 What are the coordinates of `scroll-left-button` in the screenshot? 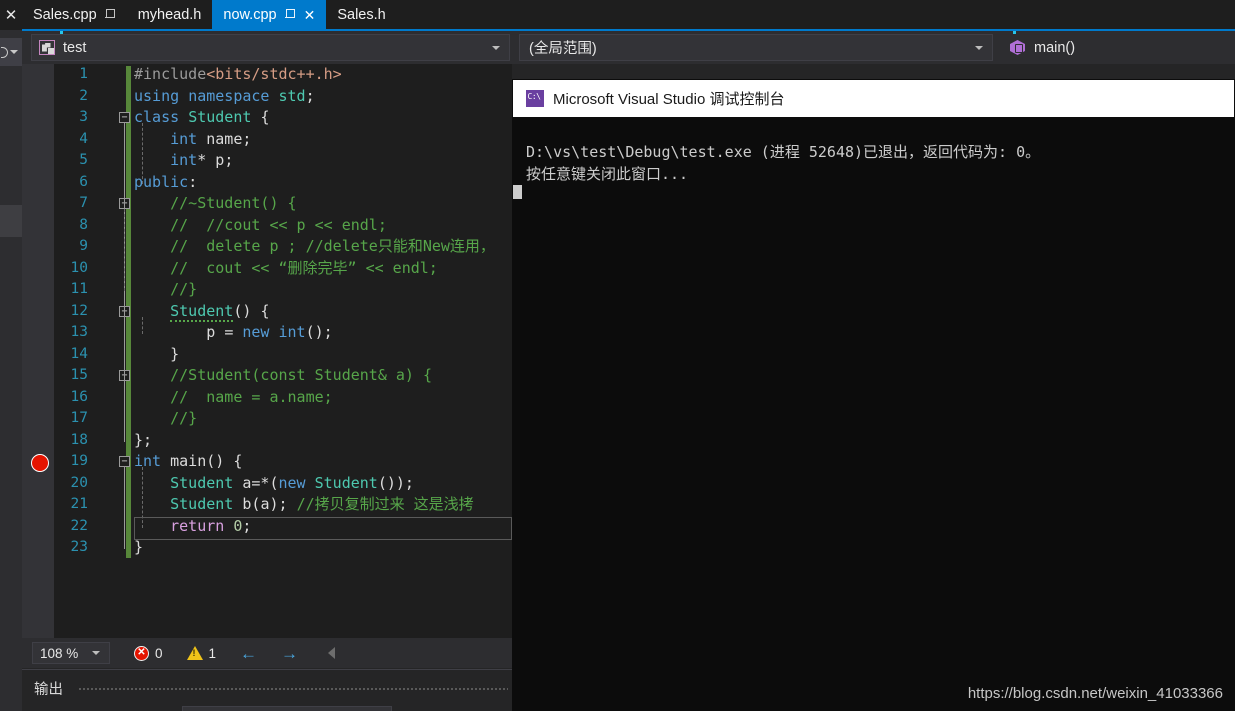 It's located at (332, 653).